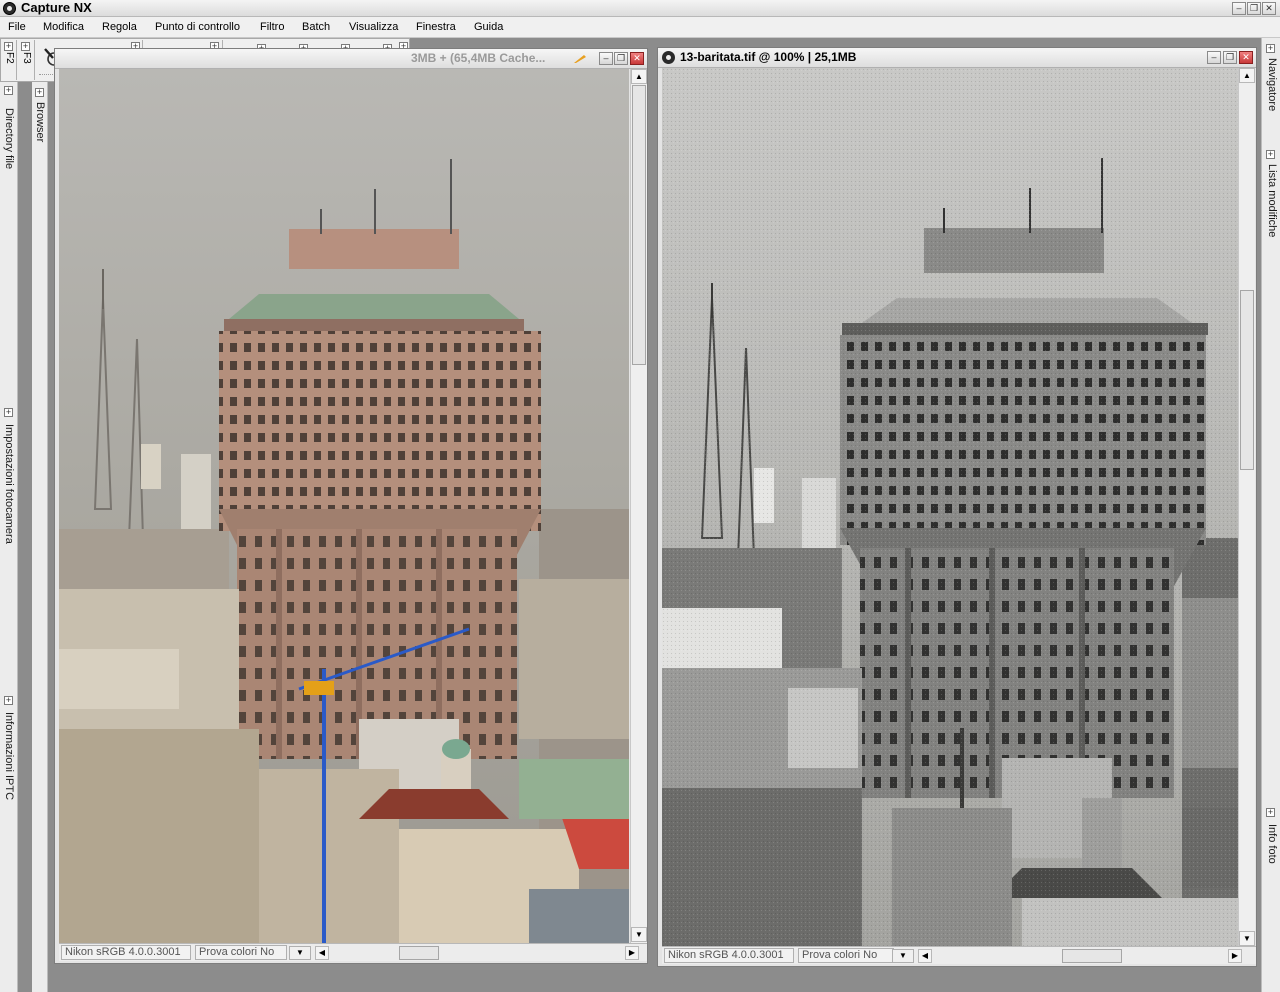  What do you see at coordinates (668, 57) in the screenshot?
I see `document-icon` at bounding box center [668, 57].